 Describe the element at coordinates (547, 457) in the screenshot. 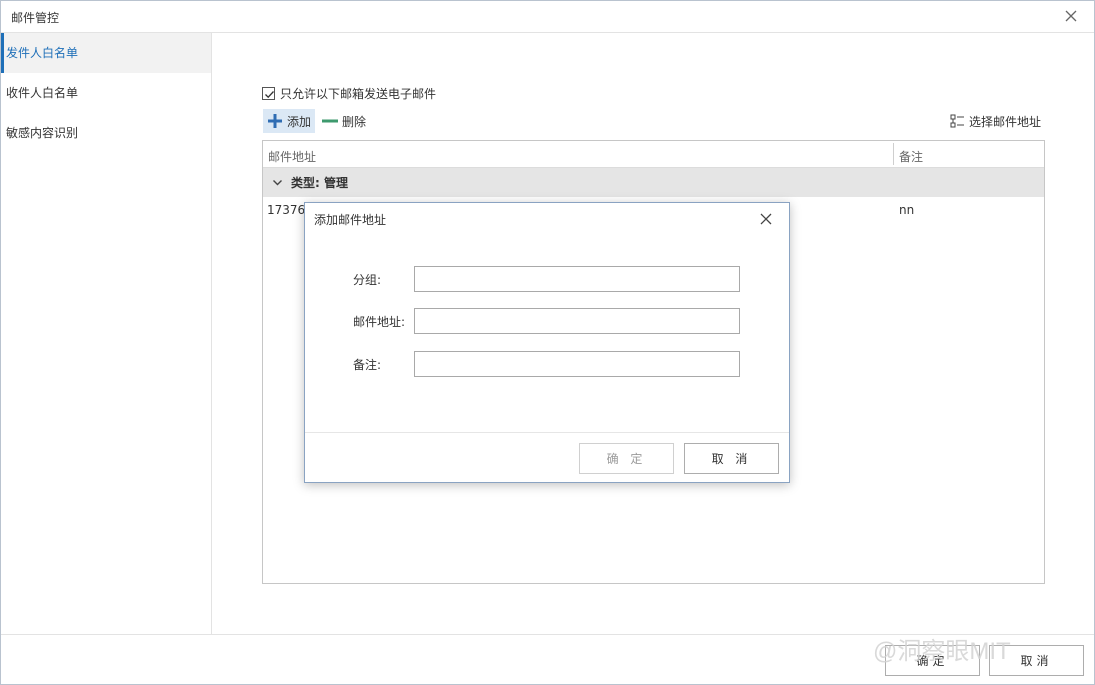

I see `dialog-footer: 确 定 取 消` at that location.